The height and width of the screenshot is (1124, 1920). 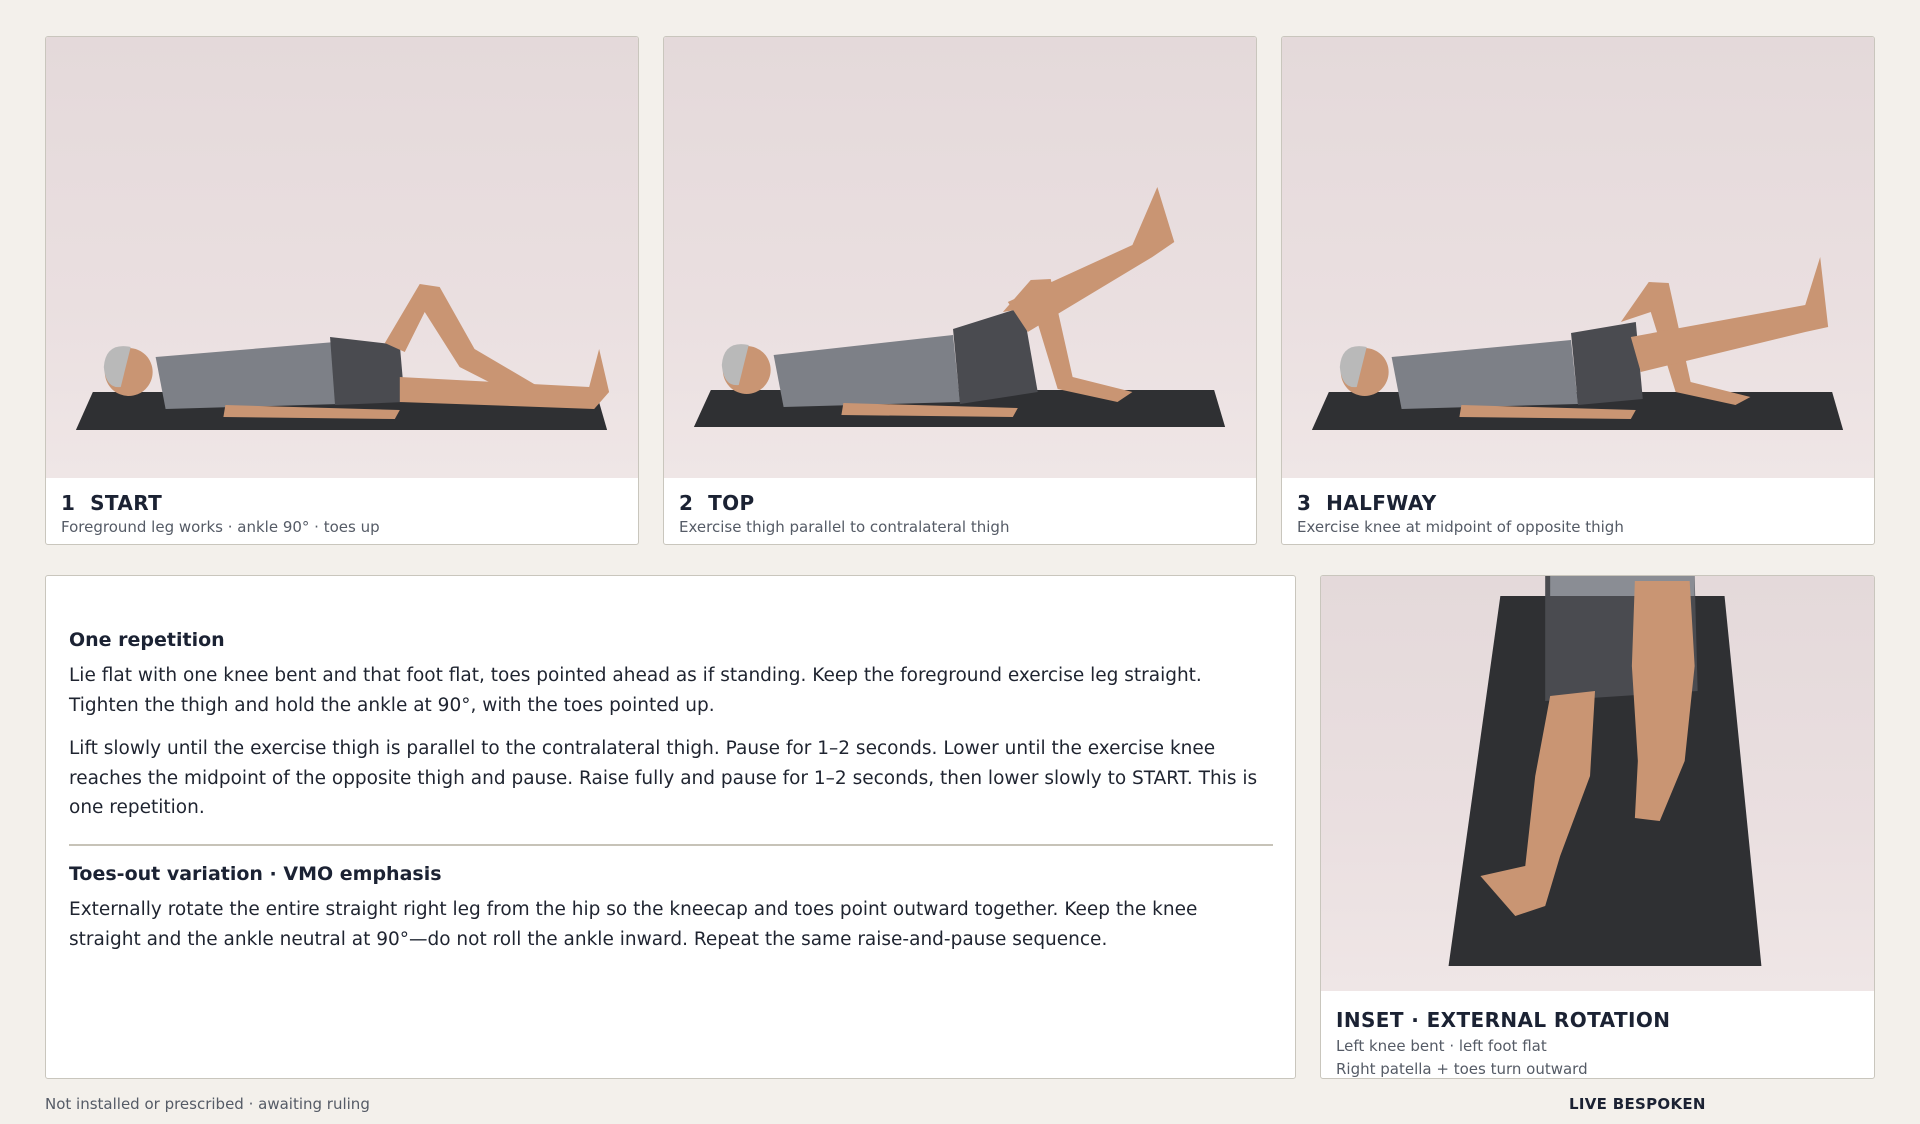 I want to click on step-label: START, so click(x=126, y=503).